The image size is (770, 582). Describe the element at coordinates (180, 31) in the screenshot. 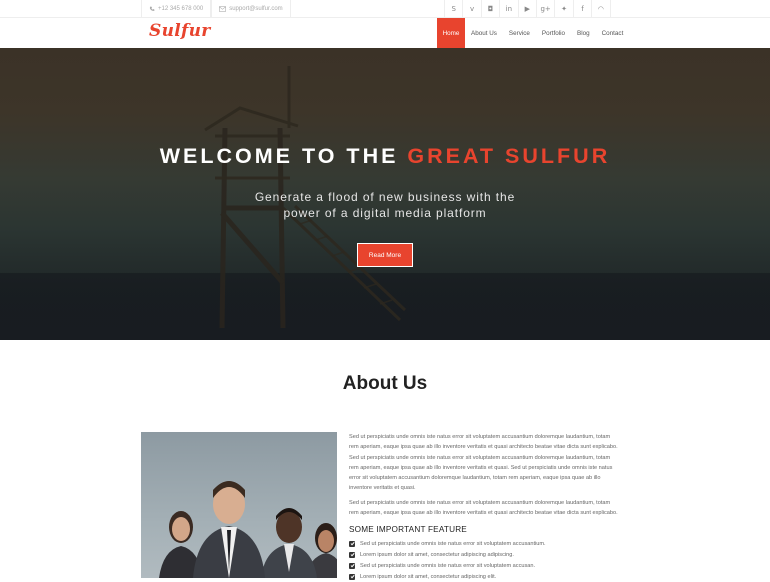

I see `site-logo: Sulfur` at that location.